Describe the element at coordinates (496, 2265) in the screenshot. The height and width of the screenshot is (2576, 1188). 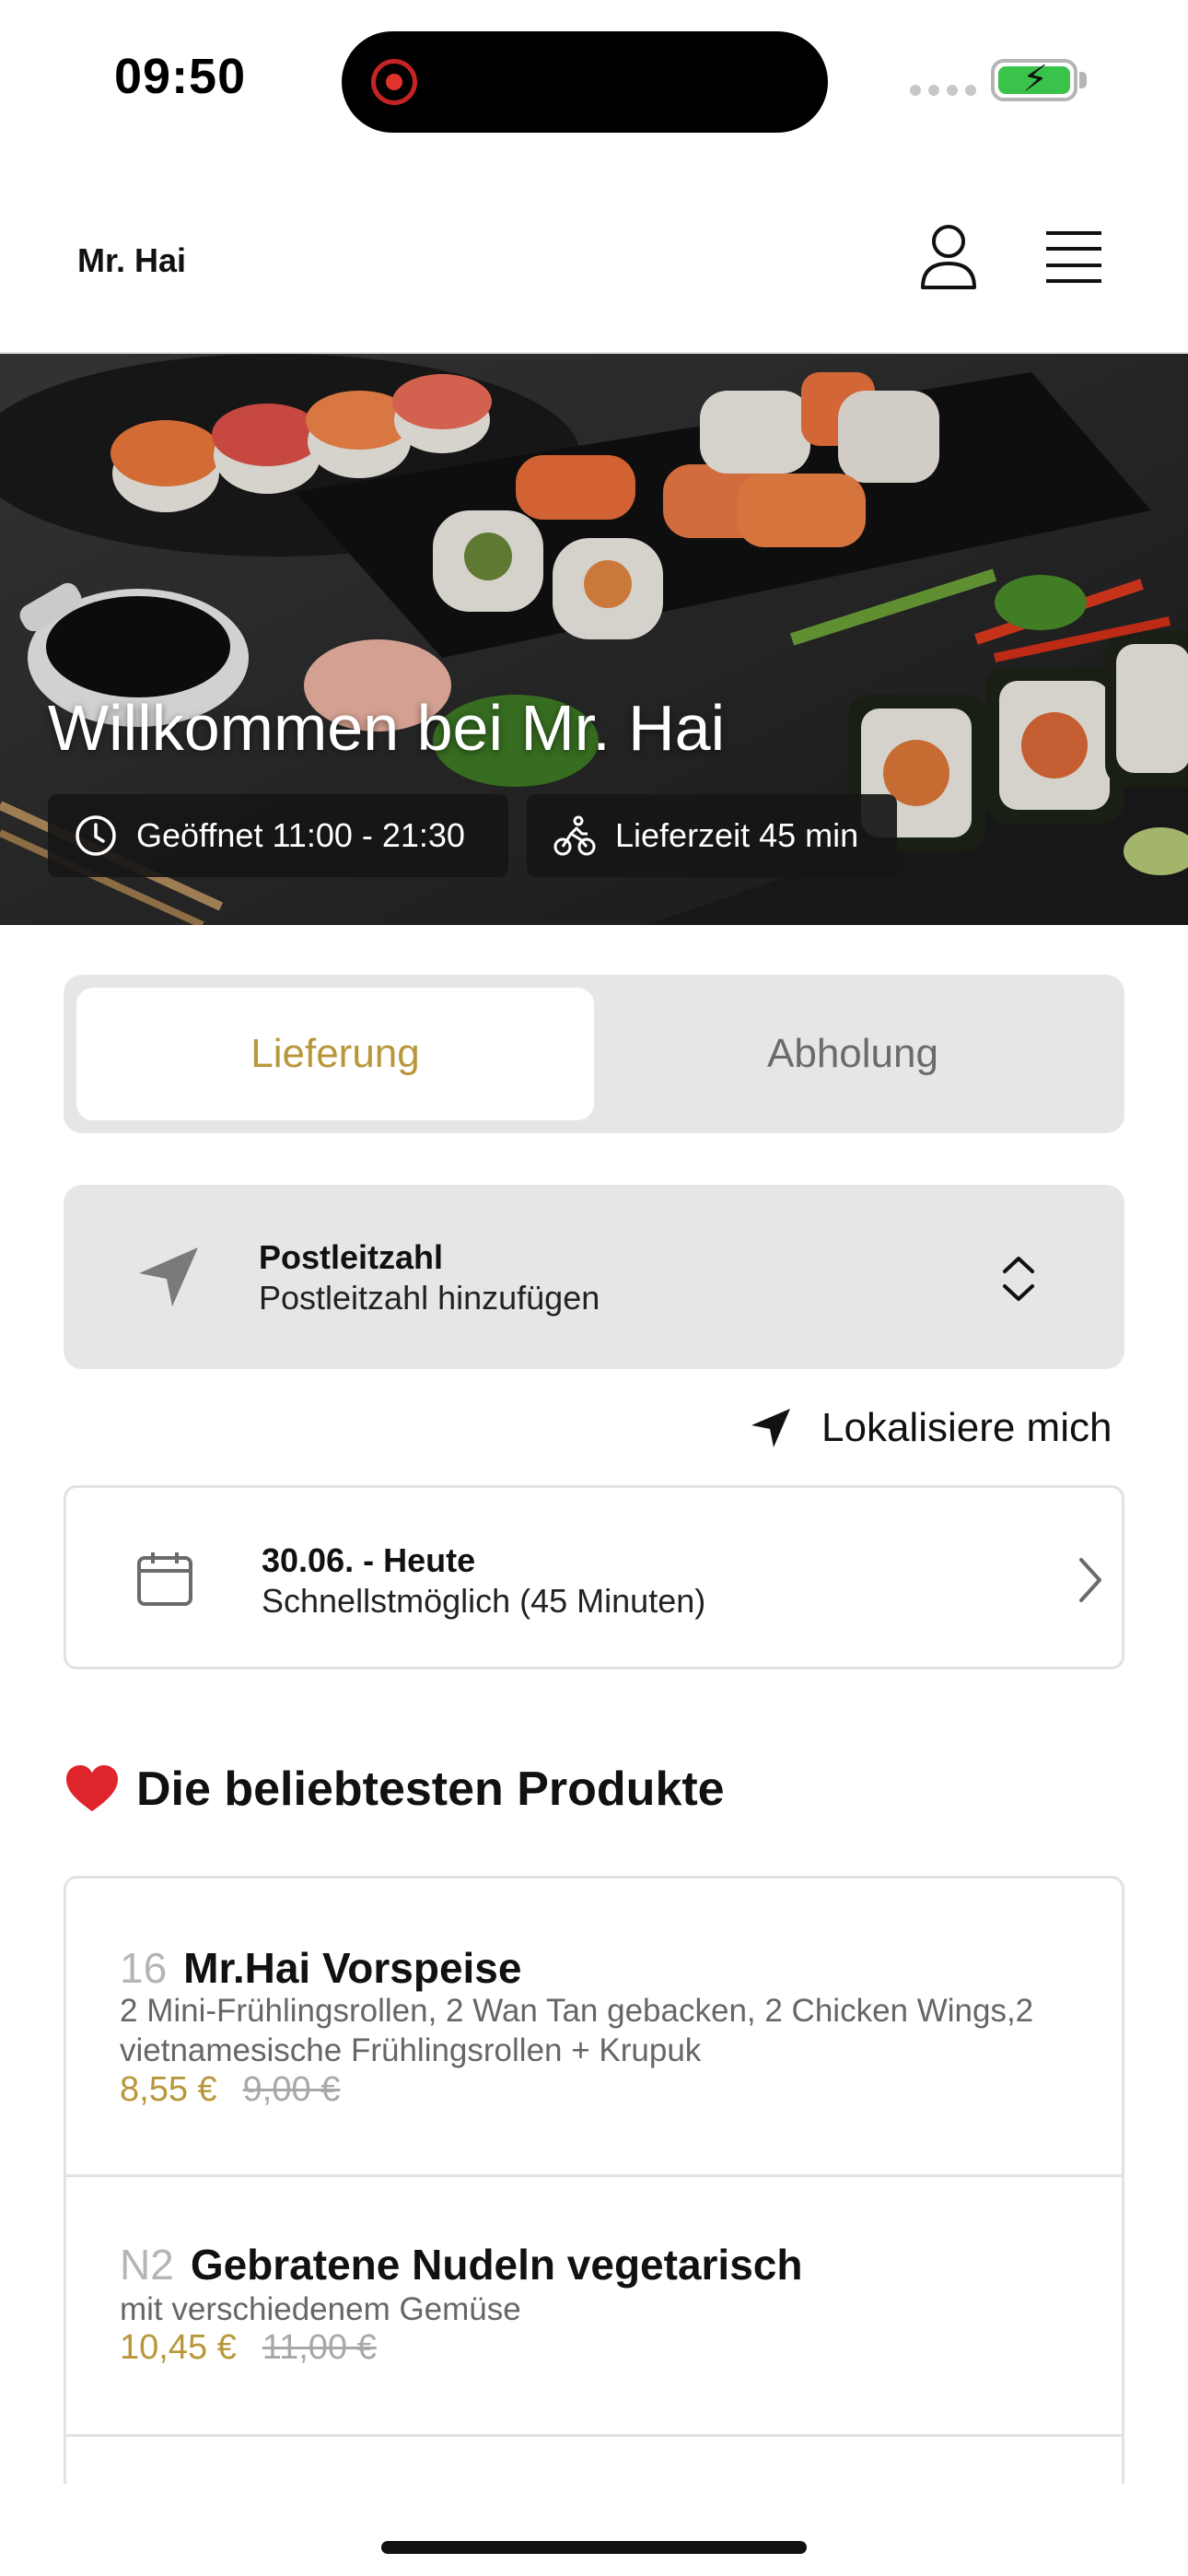
I see `product-name: Gebratene Nudeln vegetarisch` at that location.